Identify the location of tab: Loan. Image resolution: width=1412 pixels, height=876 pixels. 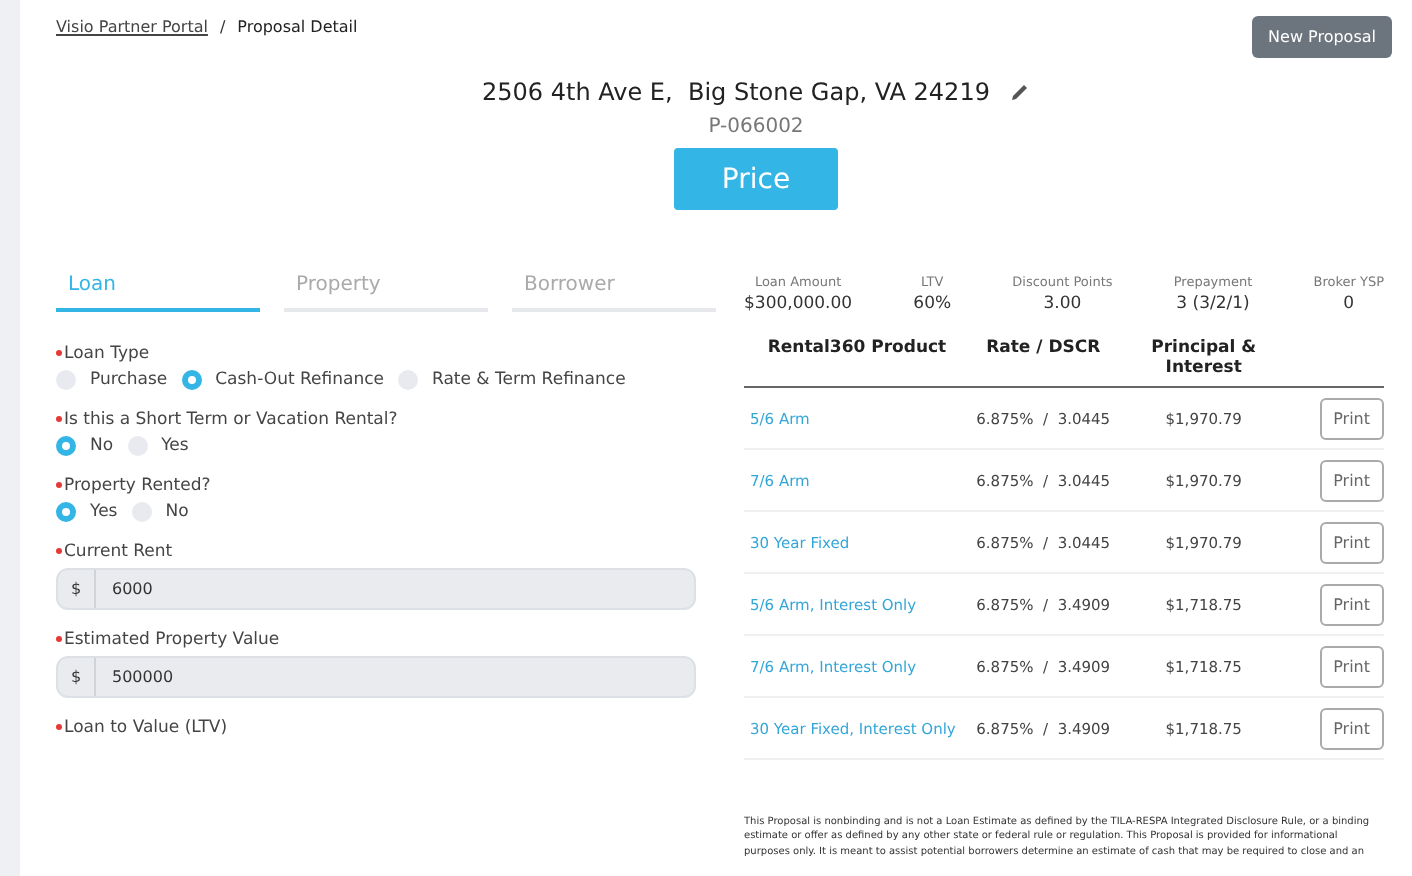
(158, 293).